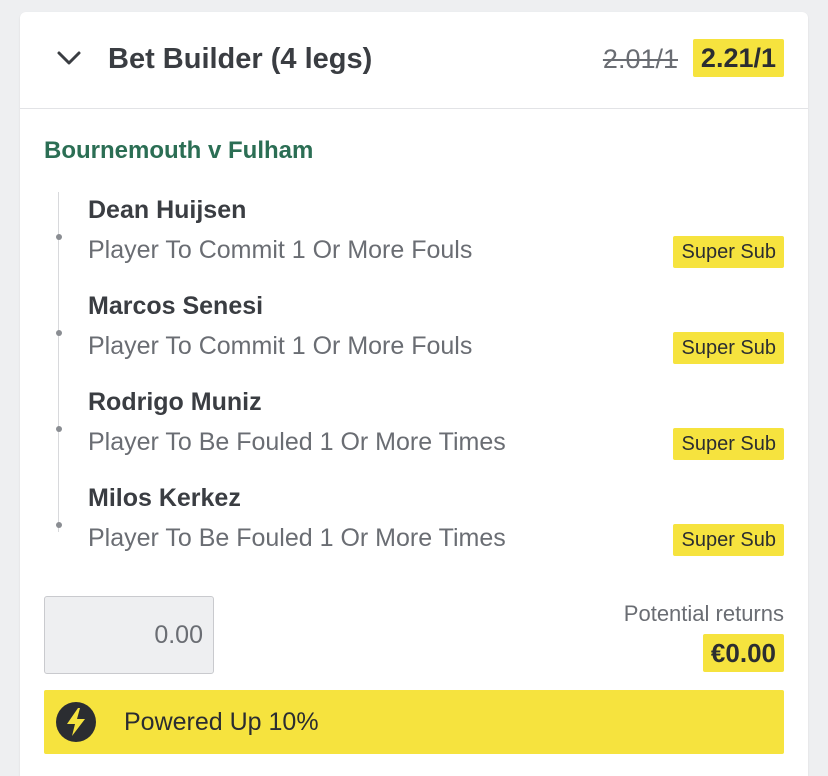 This screenshot has width=828, height=776. Describe the element at coordinates (640, 59) in the screenshot. I see `original-odds: 2.01/1` at that location.